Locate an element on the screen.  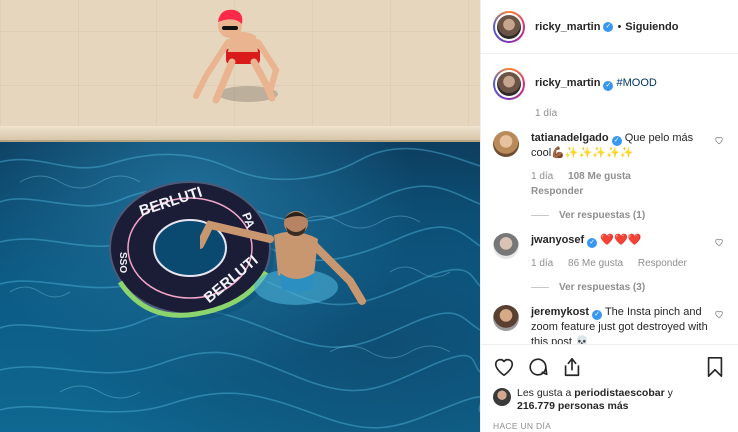
bookmark-icon is located at coordinates (715, 367).